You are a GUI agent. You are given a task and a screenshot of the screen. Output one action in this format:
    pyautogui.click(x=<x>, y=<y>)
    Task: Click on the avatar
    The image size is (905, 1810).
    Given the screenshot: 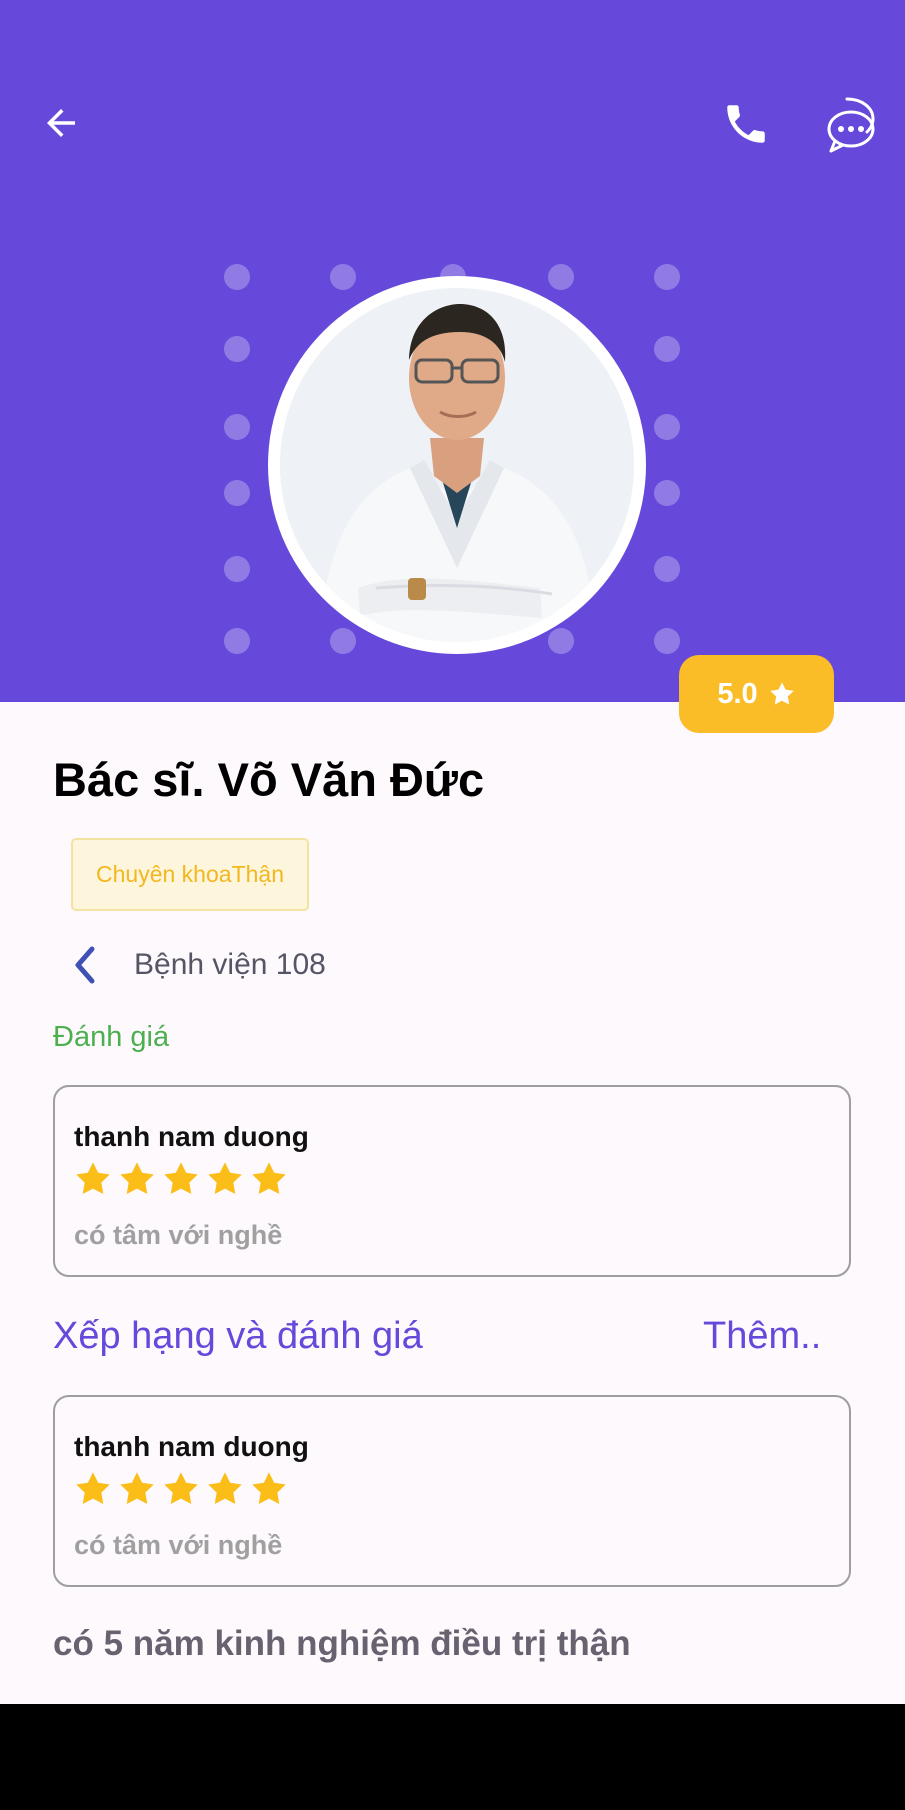 What is the action you would take?
    pyautogui.click(x=457, y=465)
    